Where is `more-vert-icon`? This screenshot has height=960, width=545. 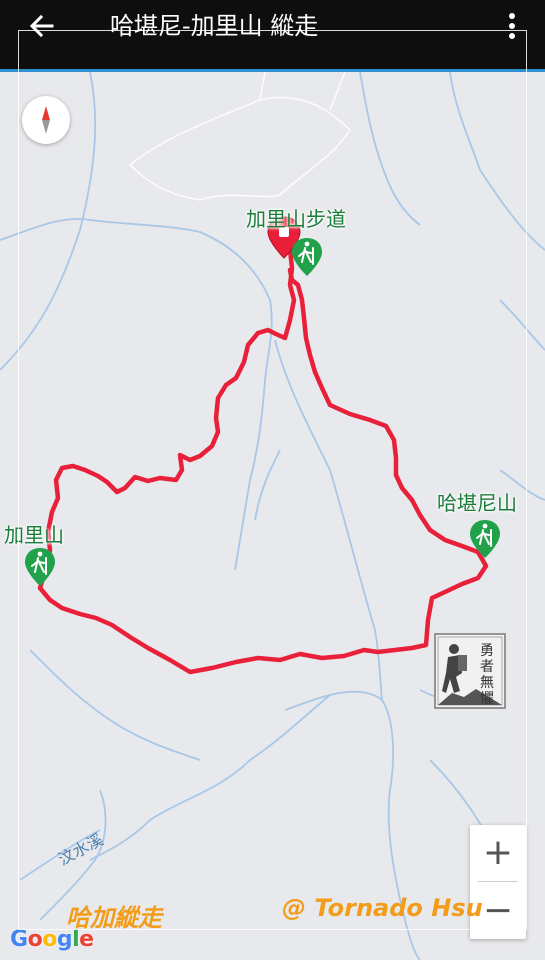
more-vert-icon is located at coordinates (512, 26).